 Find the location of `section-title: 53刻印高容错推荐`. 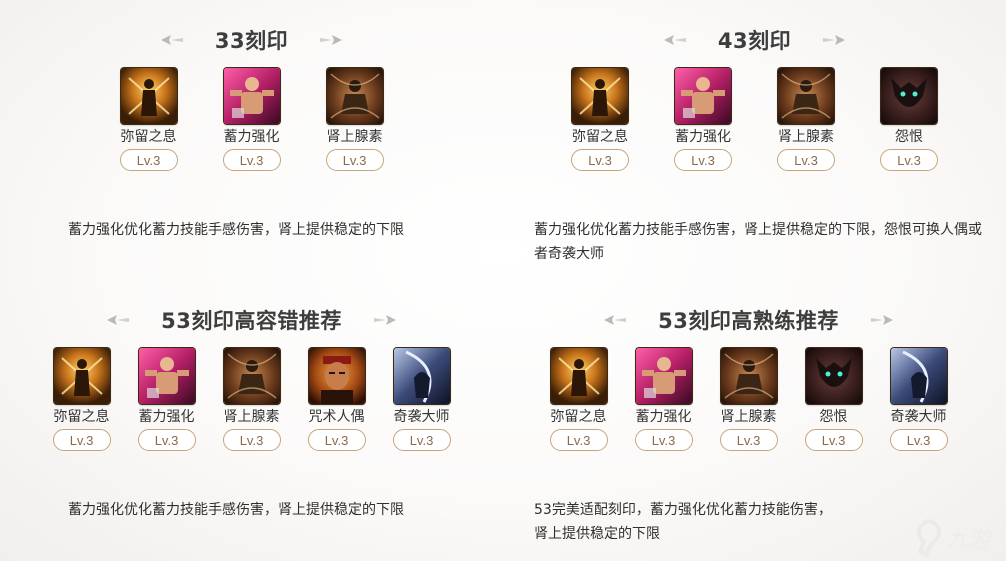

section-title: 53刻印高容错推荐 is located at coordinates (251, 321).